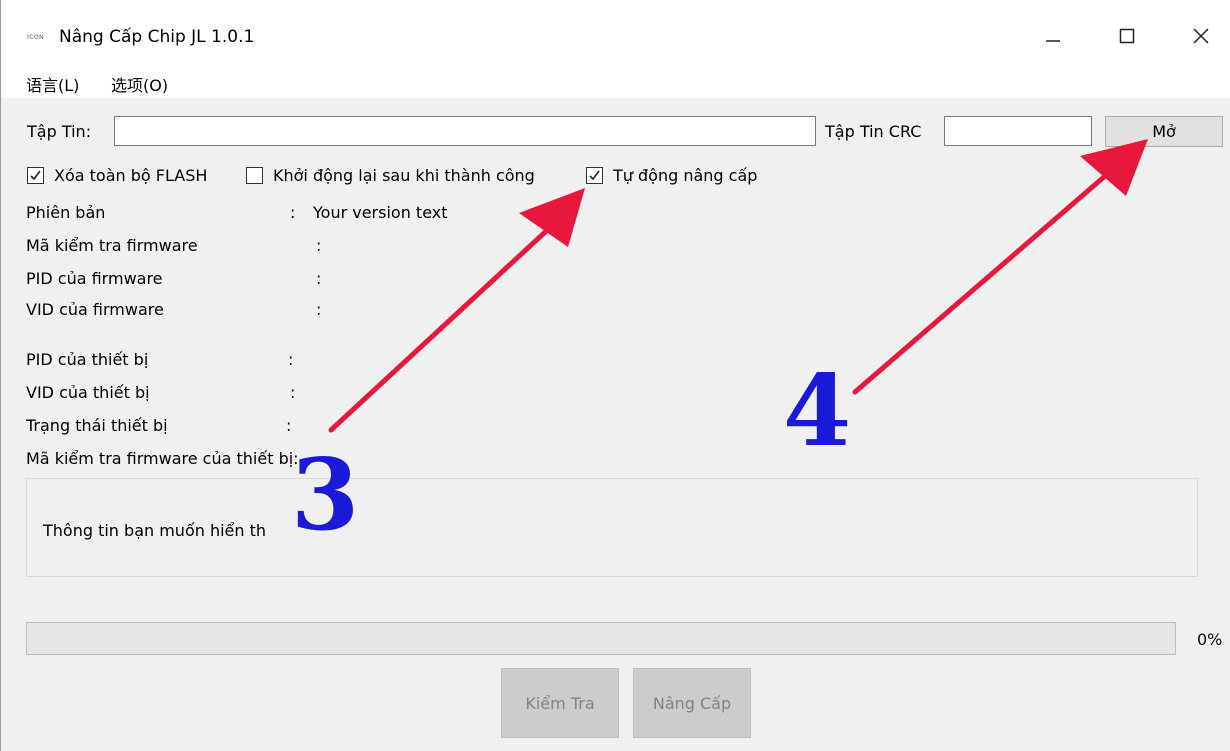 The width and height of the screenshot is (1230, 751). What do you see at coordinates (817, 411) in the screenshot?
I see `step-4-number: 4` at bounding box center [817, 411].